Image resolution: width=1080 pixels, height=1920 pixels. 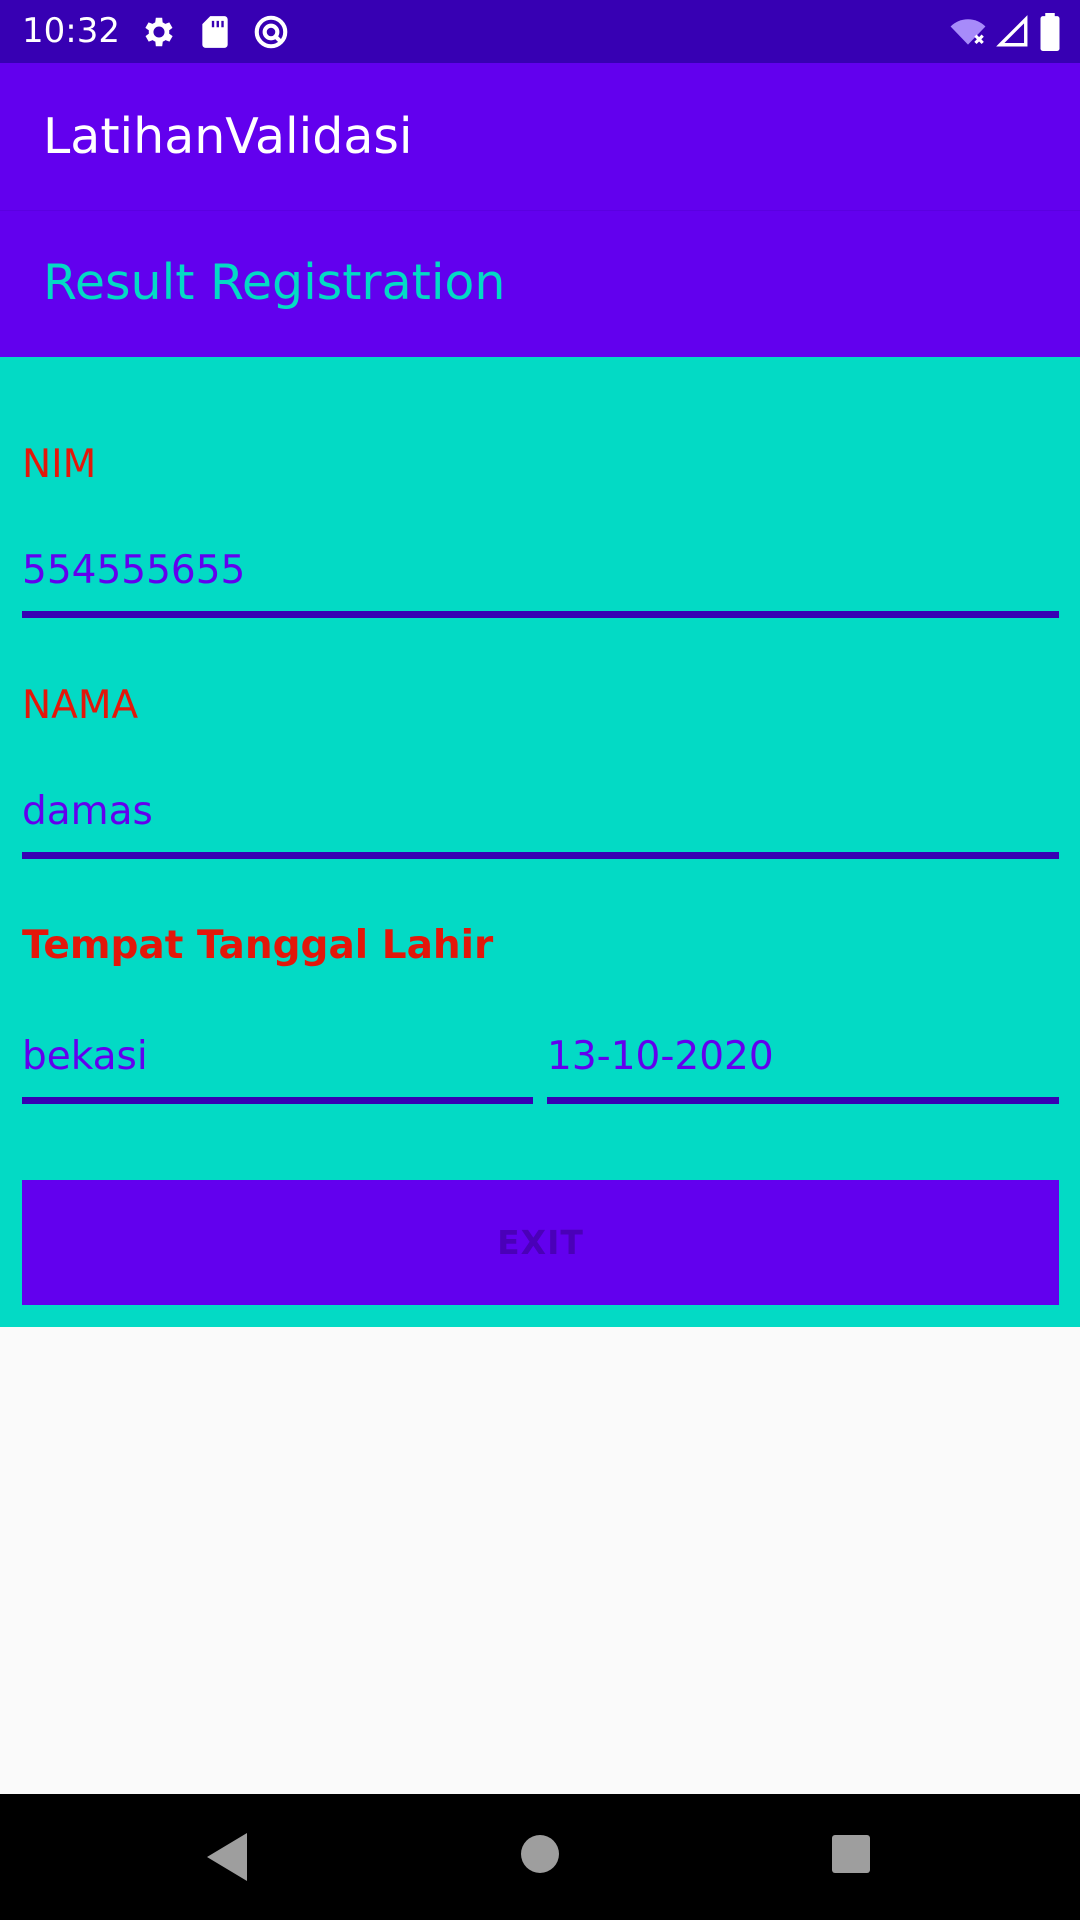 I want to click on tanggal-value: 13-10-2020, so click(x=660, y=1056).